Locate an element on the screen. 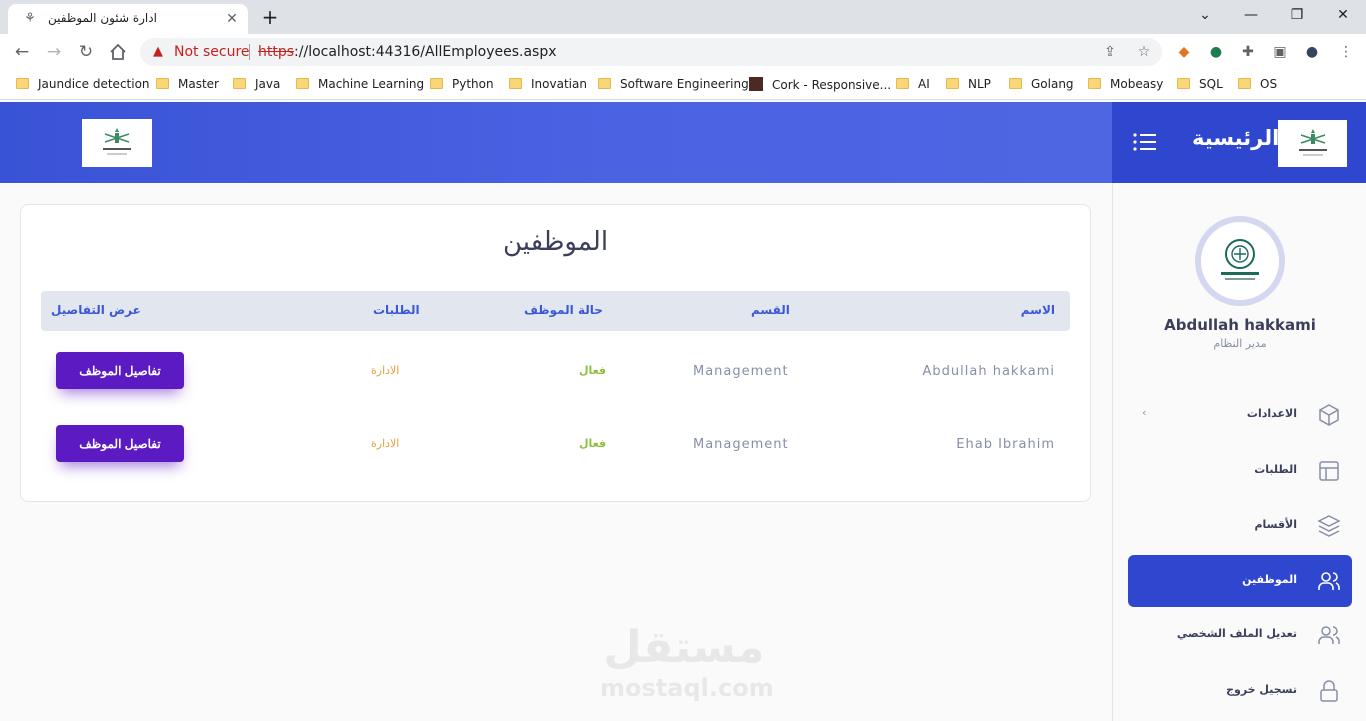  box-icon is located at coordinates (1329, 415).